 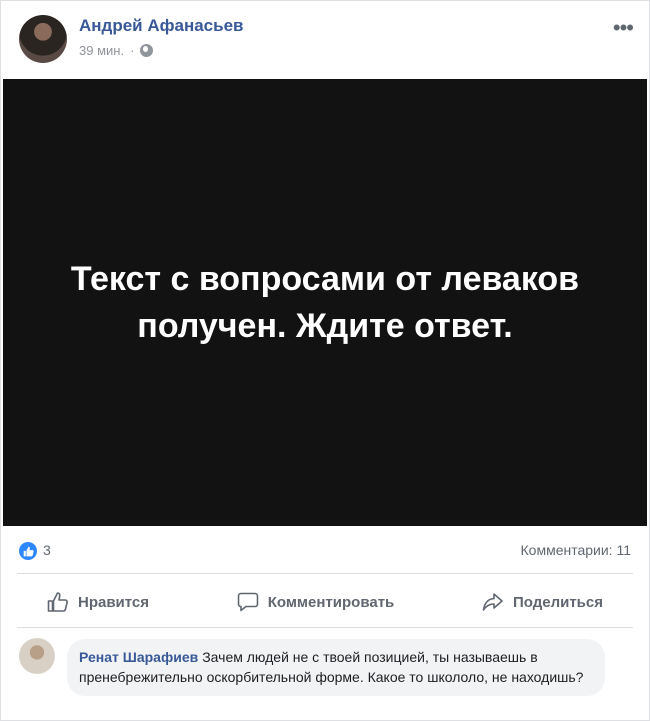 What do you see at coordinates (147, 50) in the screenshot?
I see `globe-icon` at bounding box center [147, 50].